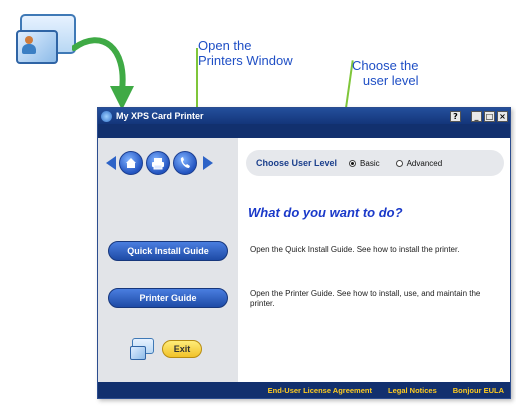 This screenshot has height=406, width=516. I want to click on help-button: ?, so click(455, 116).